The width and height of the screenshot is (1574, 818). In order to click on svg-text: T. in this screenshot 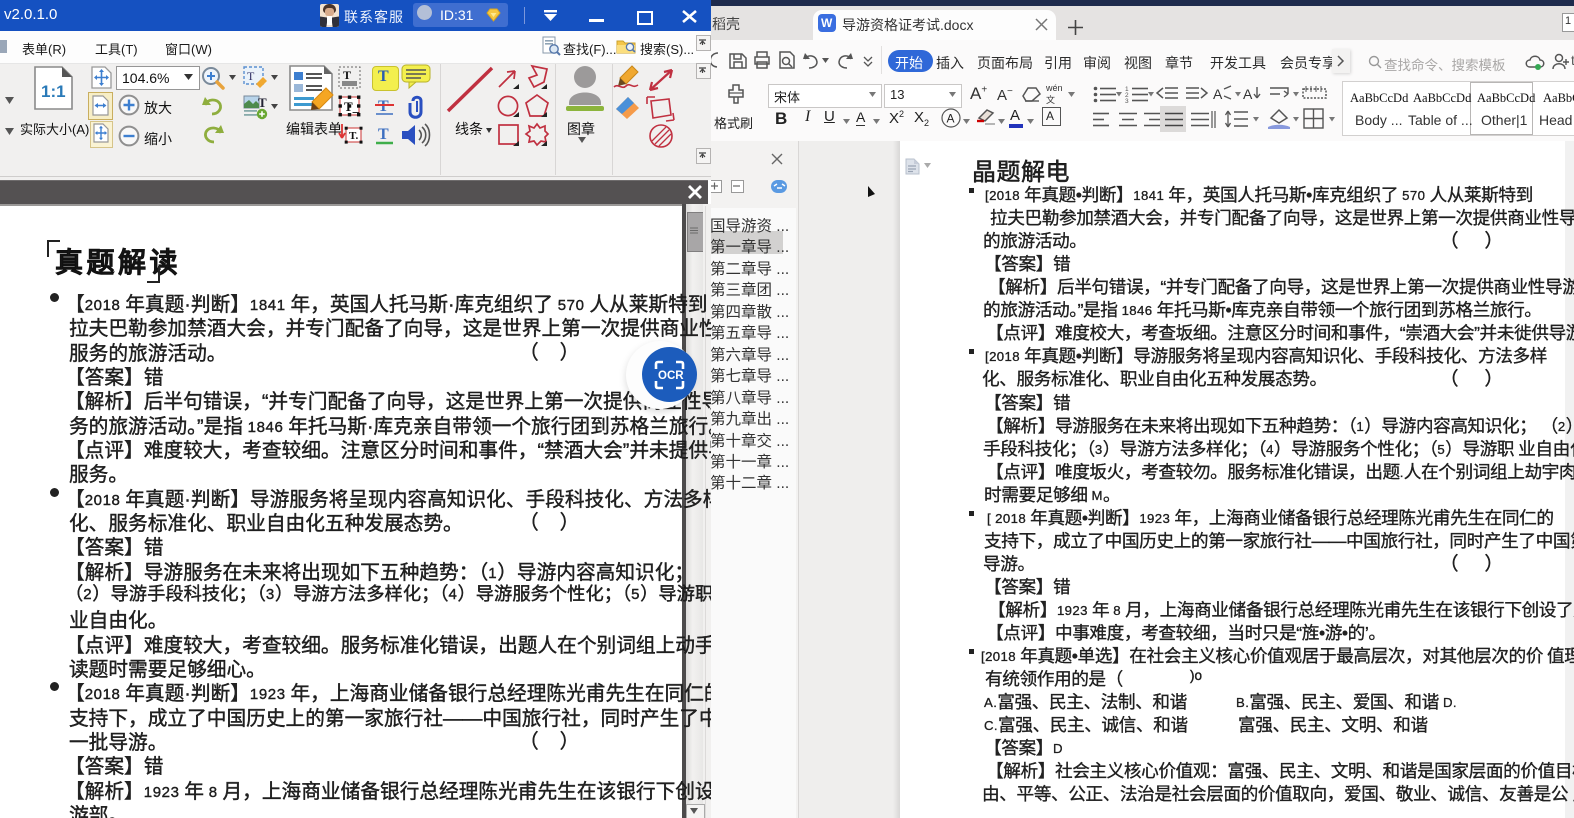, I will do `click(354, 136)`.